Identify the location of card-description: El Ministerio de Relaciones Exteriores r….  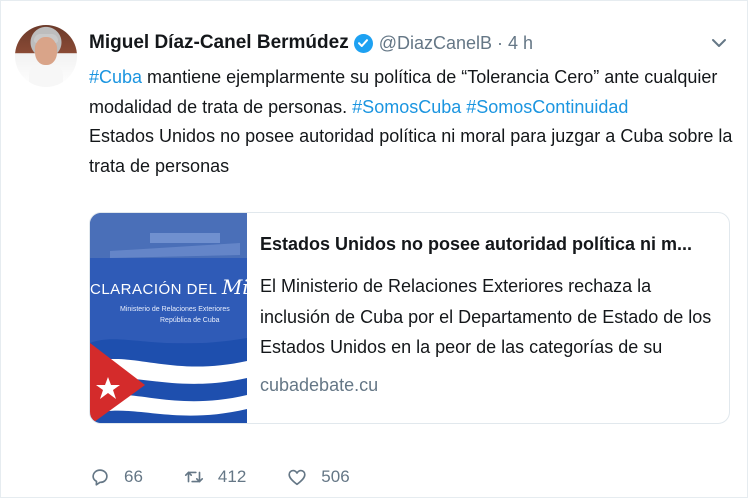
(491, 317).